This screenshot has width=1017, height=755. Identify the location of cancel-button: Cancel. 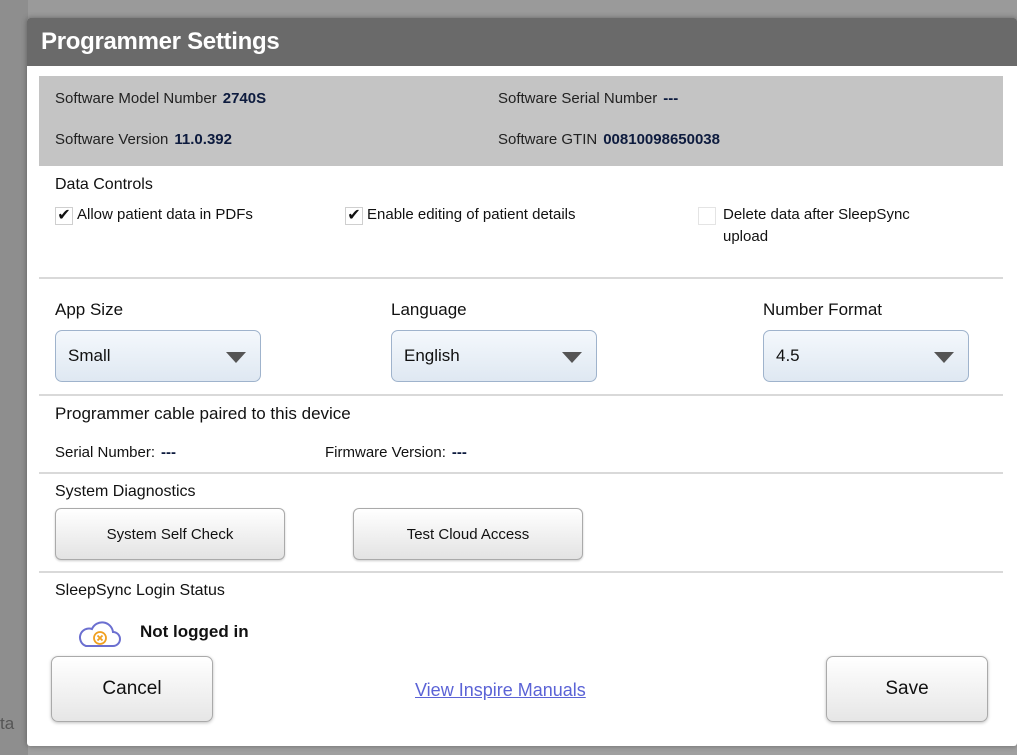
(132, 689).